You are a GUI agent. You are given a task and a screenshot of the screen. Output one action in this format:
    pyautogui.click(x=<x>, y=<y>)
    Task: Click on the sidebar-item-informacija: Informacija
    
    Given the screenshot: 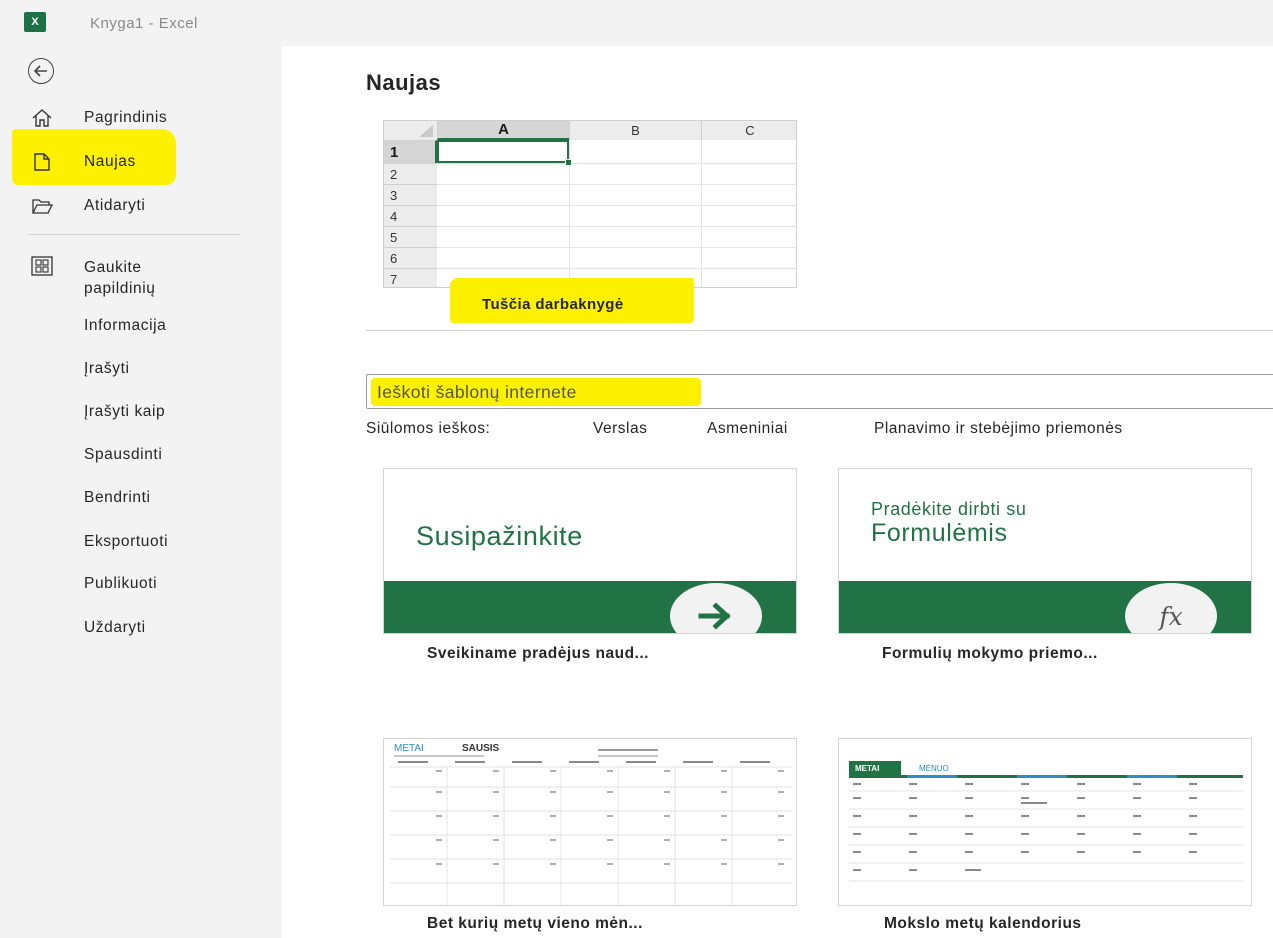 What is the action you would take?
    pyautogui.click(x=141, y=326)
    